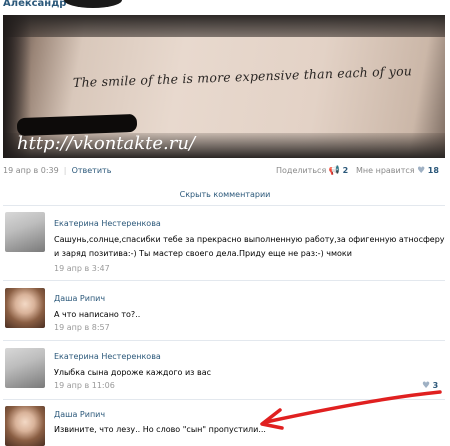 The width and height of the screenshot is (450, 446). I want to click on post-meta-left: 19 апр в 0:39 | Ответить, so click(57, 170).